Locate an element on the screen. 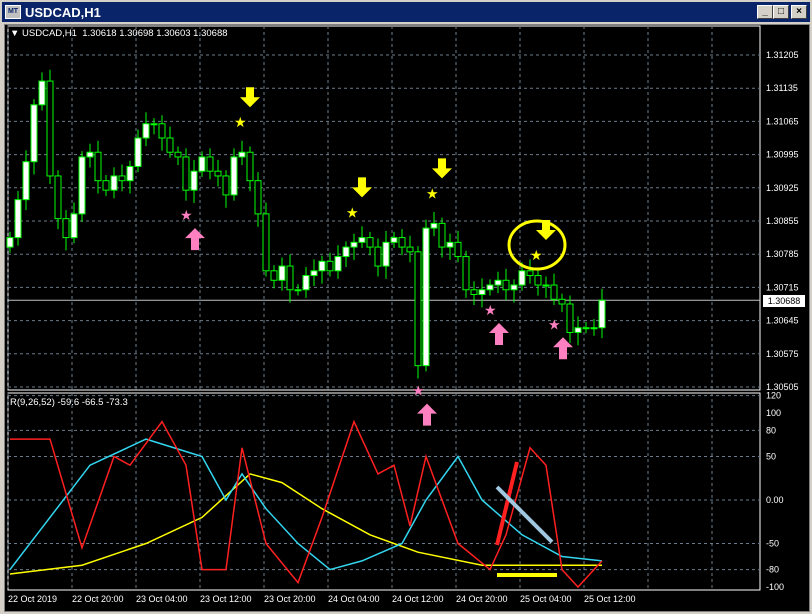  time-tick-label: 24 Oct 20:00 is located at coordinates (482, 599).